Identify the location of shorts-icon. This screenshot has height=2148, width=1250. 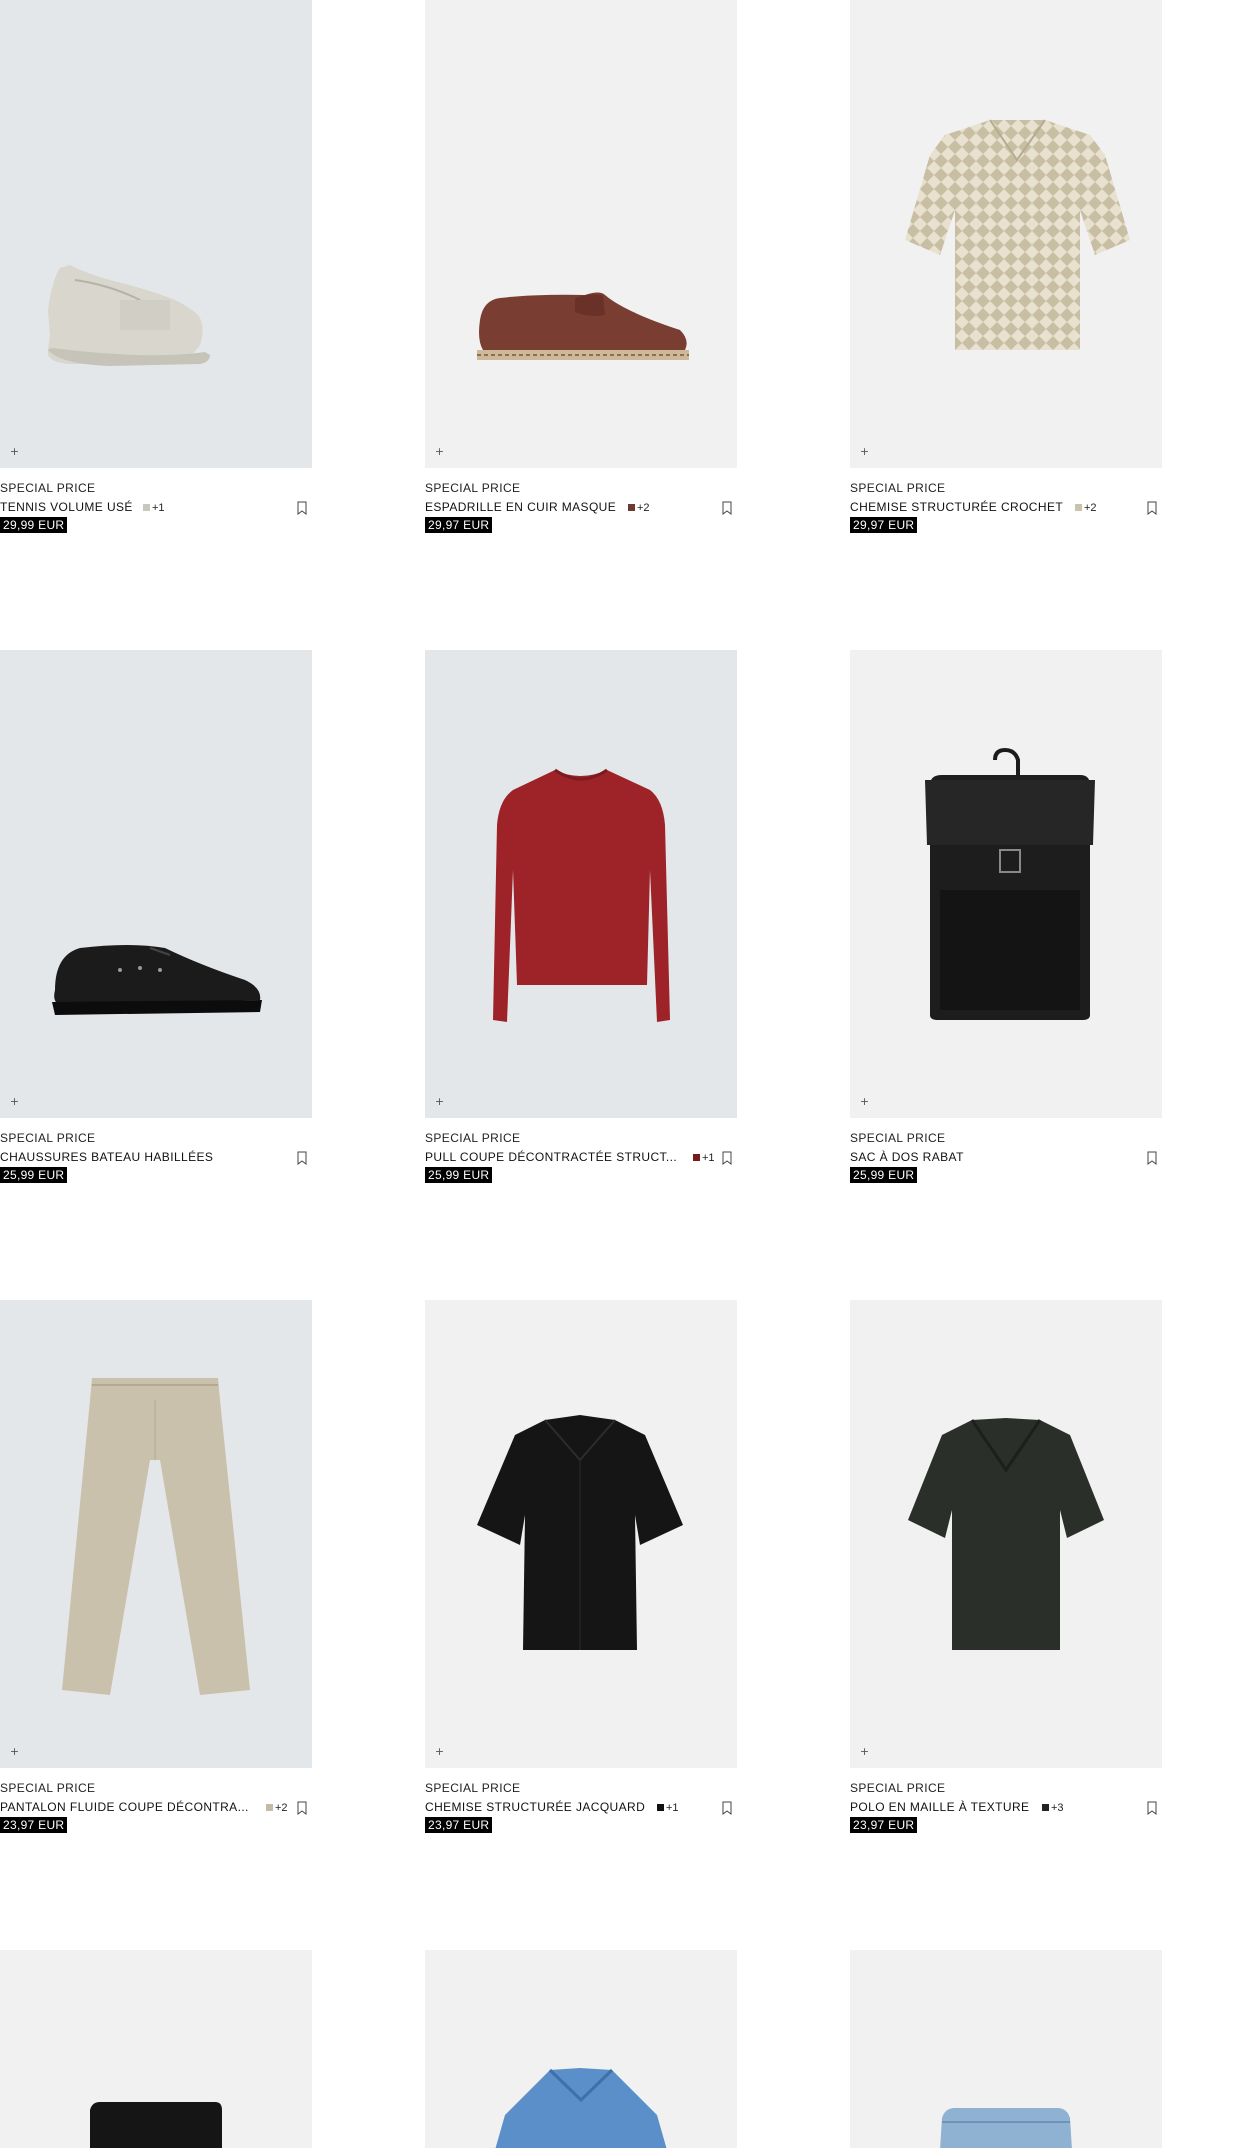
(156, 2125).